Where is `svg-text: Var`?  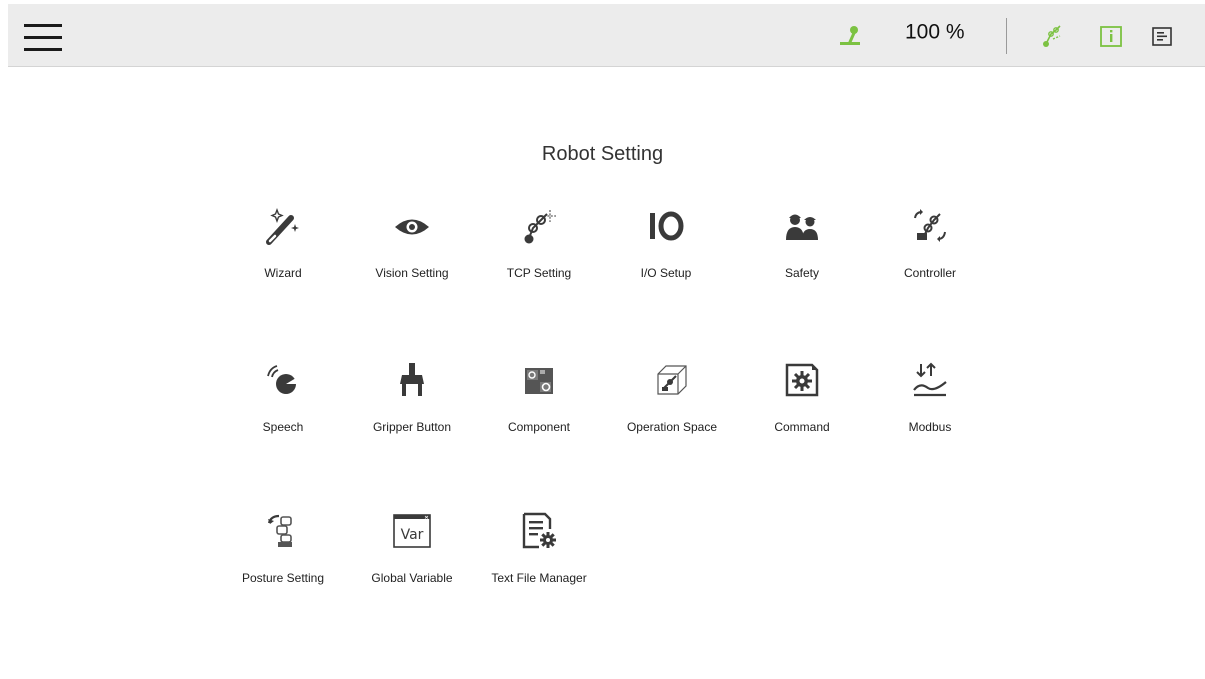 svg-text: Var is located at coordinates (412, 535).